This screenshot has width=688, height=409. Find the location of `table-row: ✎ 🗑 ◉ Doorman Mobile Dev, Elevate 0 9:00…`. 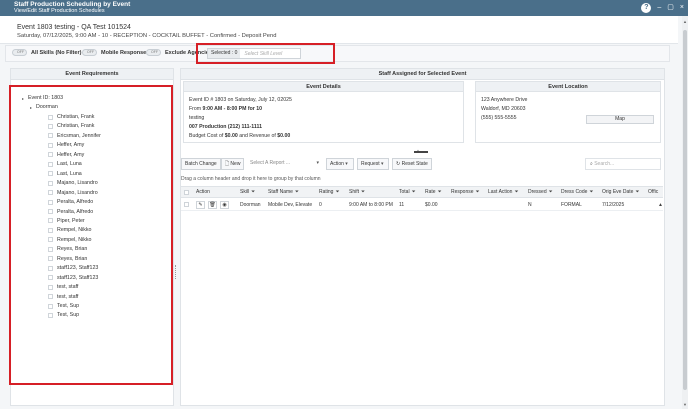

table-row: ✎ 🗑 ◉ Doorman Mobile Dev, Elevate 0 9:00… is located at coordinates (422, 205).